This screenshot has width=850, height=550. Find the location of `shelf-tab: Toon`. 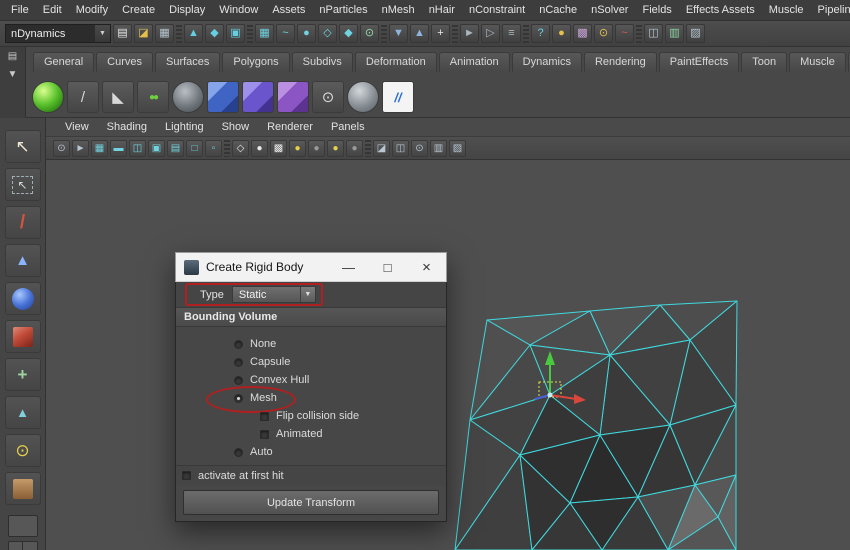

shelf-tab: Toon is located at coordinates (764, 62).